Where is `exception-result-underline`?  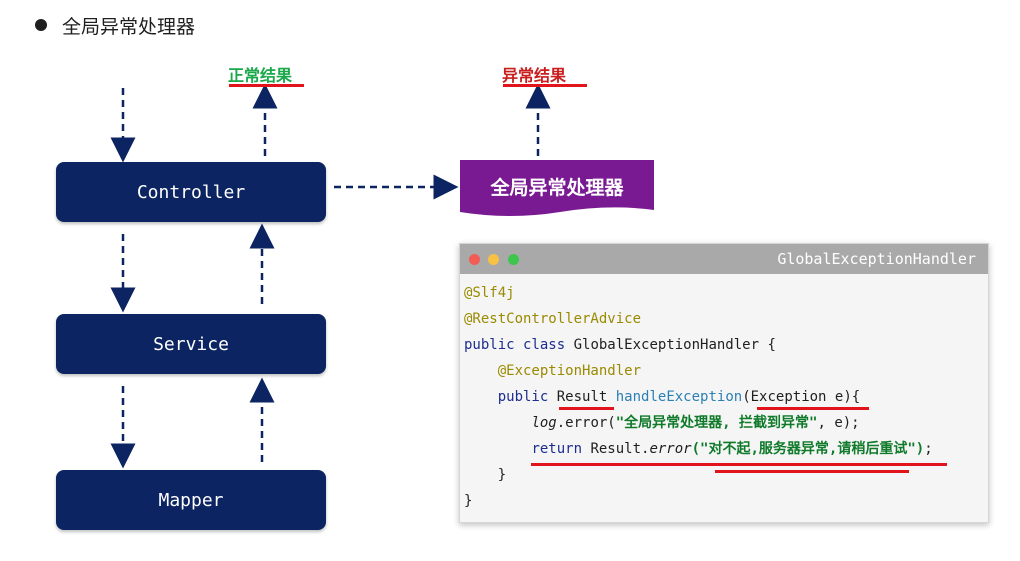 exception-result-underline is located at coordinates (545, 85).